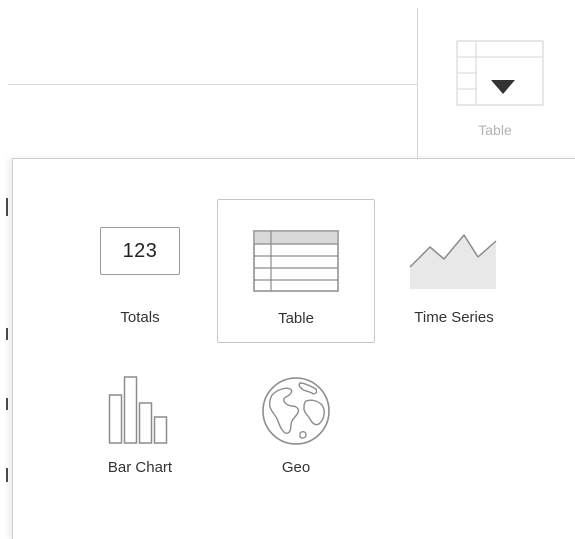  Describe the element at coordinates (140, 251) in the screenshot. I see `totals-icon: 123` at that location.